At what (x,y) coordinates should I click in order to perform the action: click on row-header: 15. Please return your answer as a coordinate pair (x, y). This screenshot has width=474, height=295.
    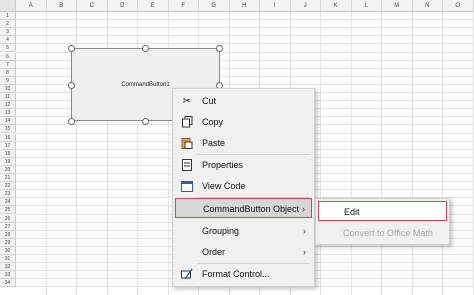
    Looking at the image, I should click on (8, 129).